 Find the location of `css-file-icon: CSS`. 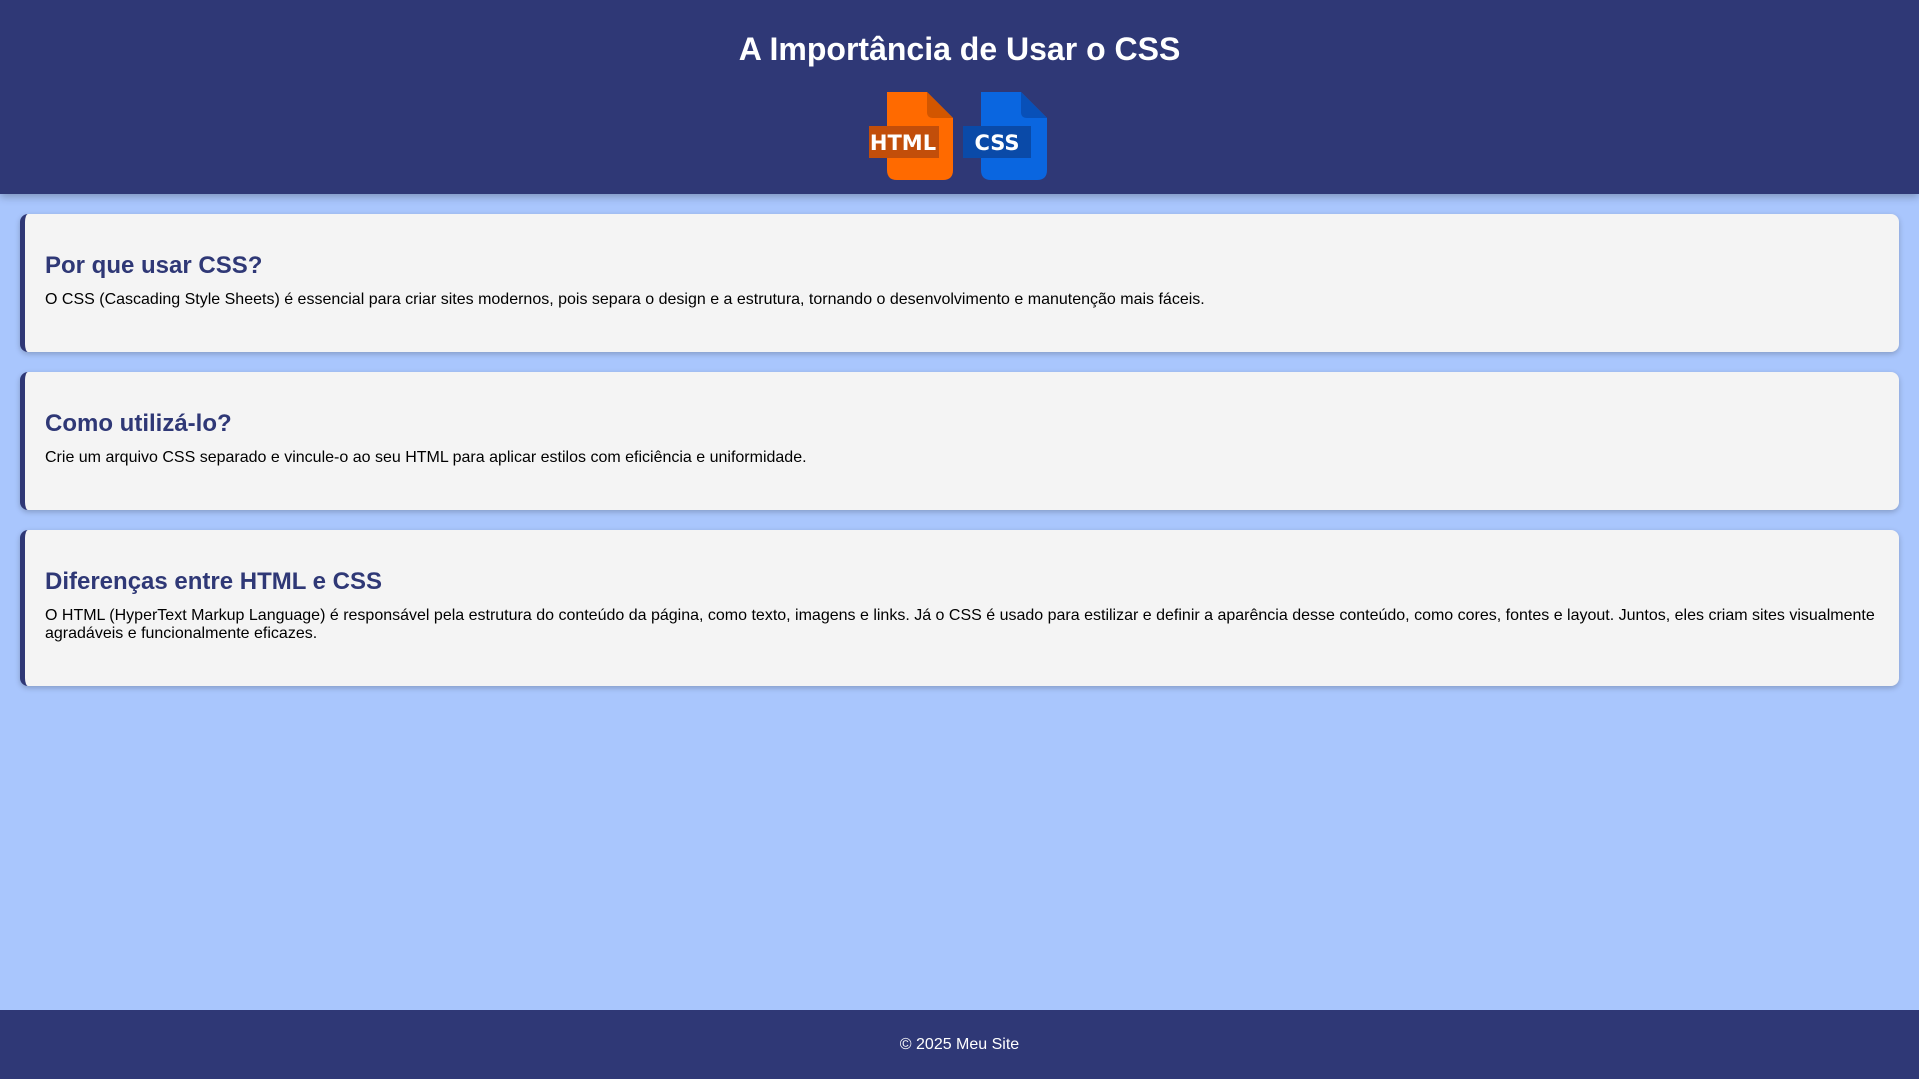

css-file-icon: CSS is located at coordinates (1006, 135).